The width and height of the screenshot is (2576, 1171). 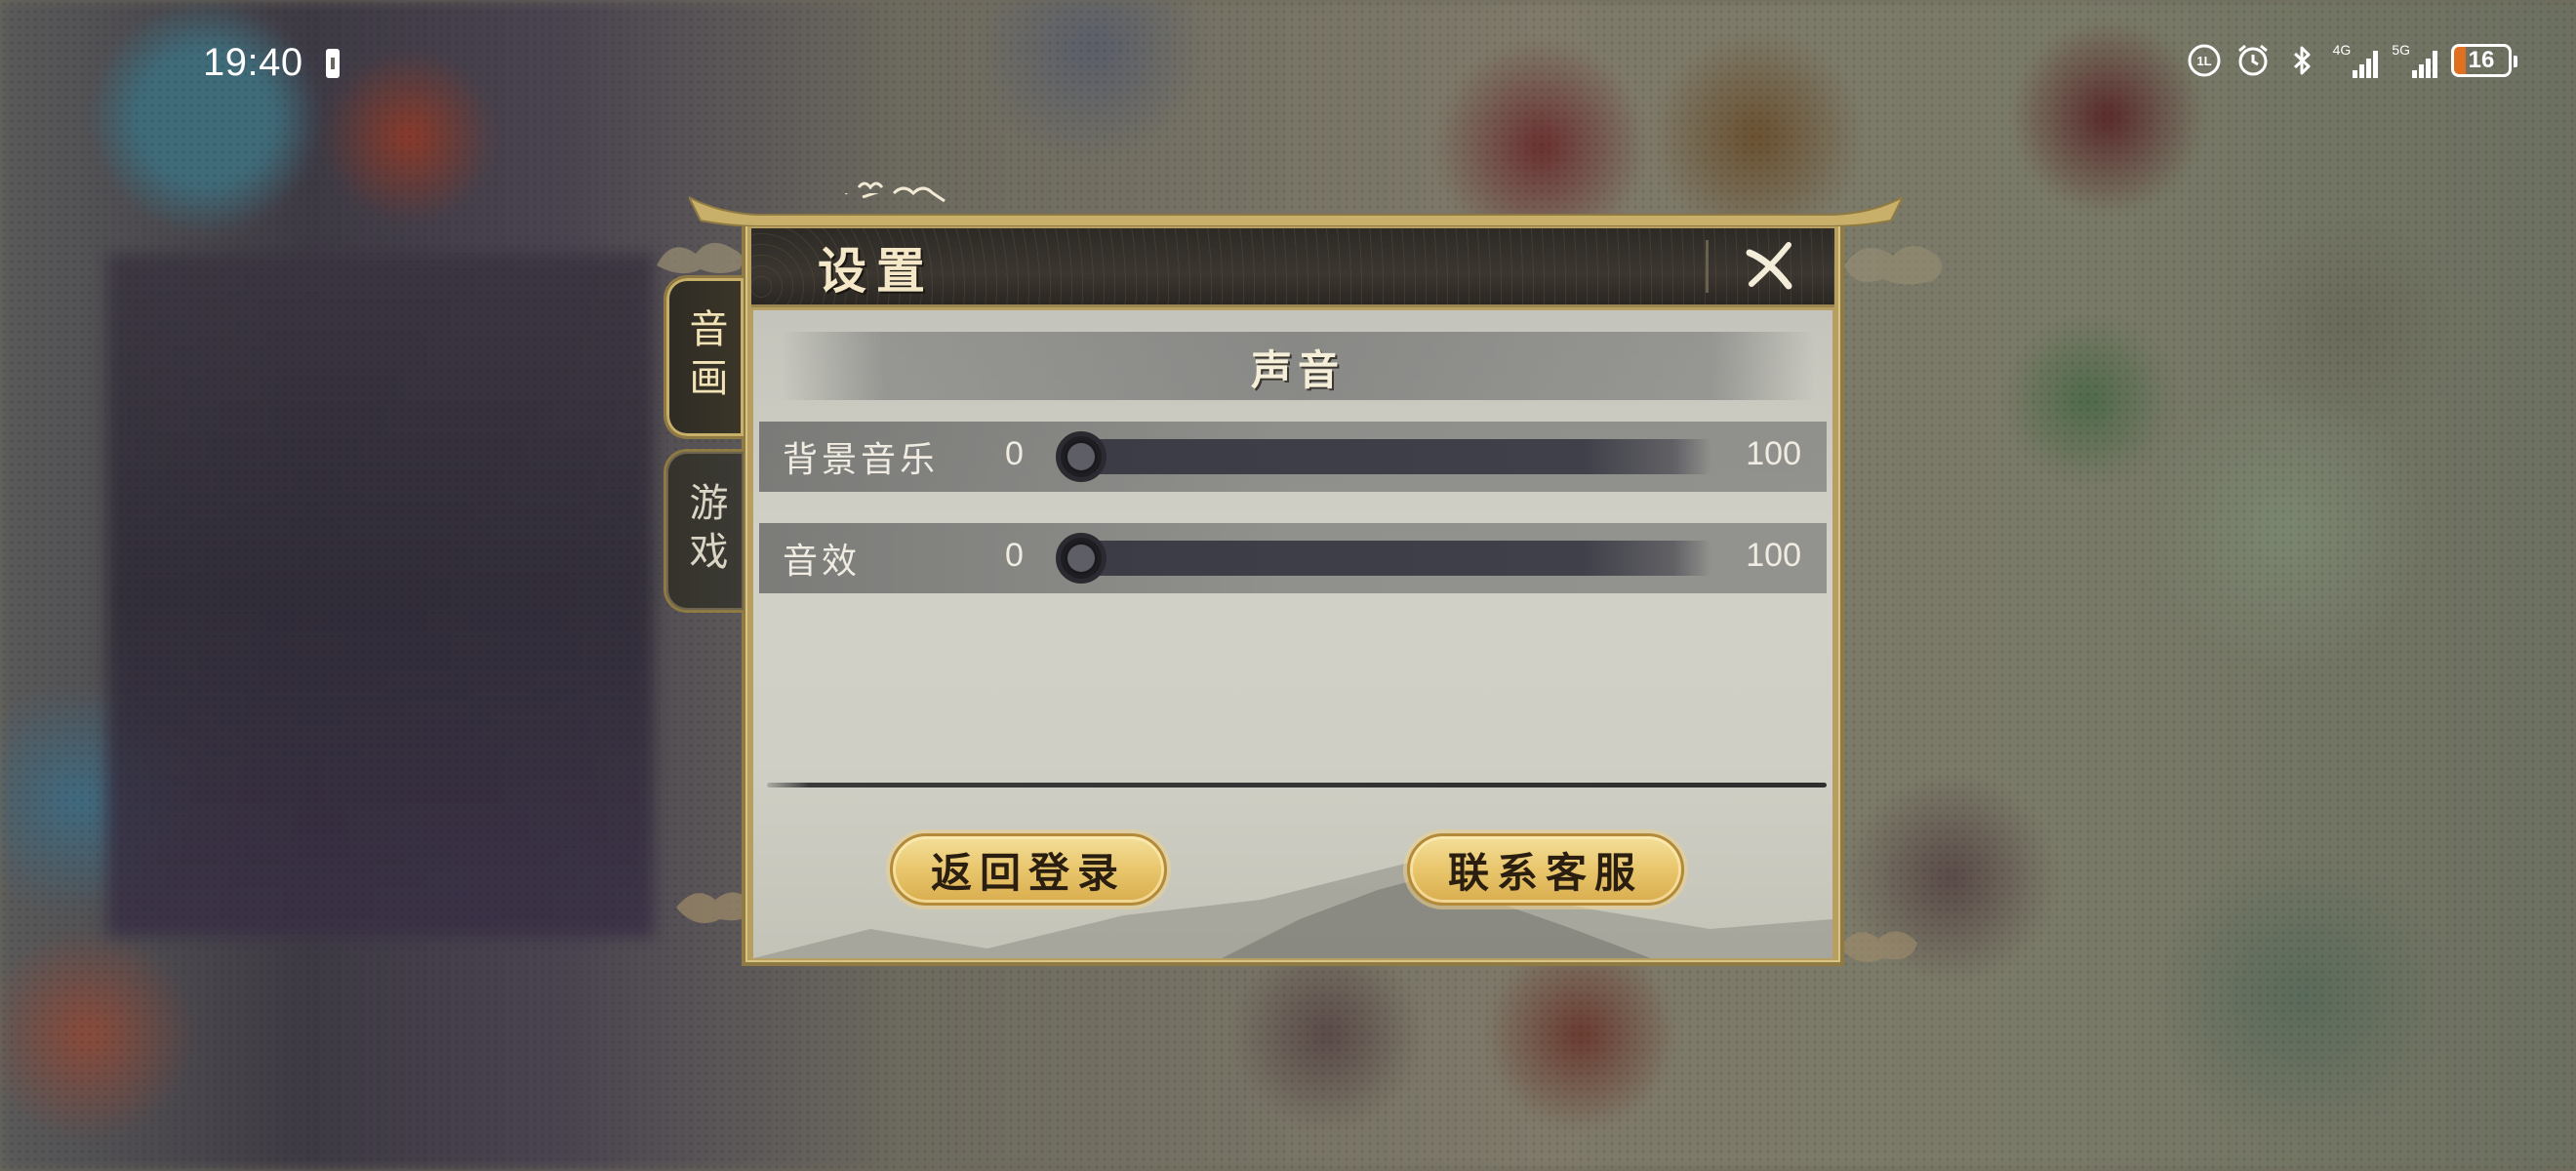 I want to click on bluetooth-icon, so click(x=2302, y=60).